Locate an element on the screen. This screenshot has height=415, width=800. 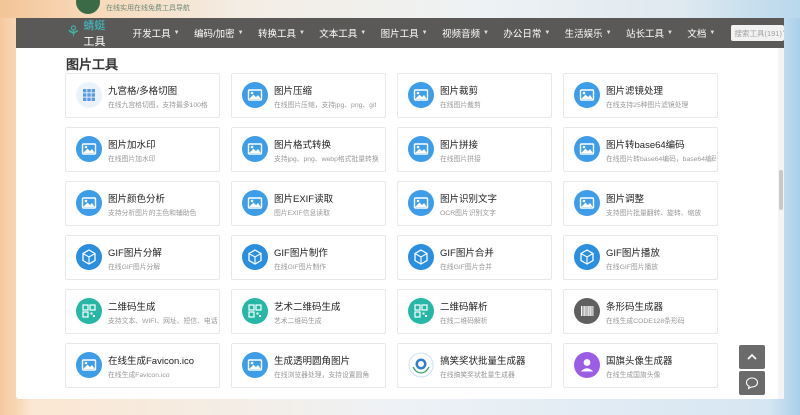
nav-item-7: 生活娱乐 ▼ is located at coordinates (587, 33).